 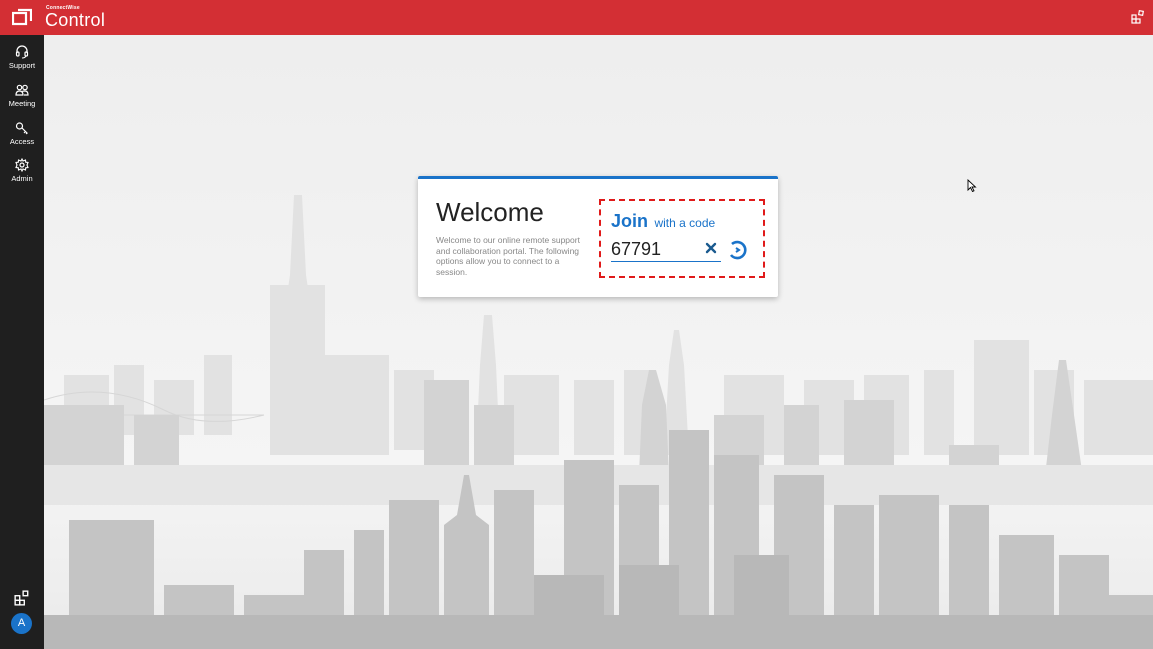 I want to click on join-go-icon, so click(x=737, y=250).